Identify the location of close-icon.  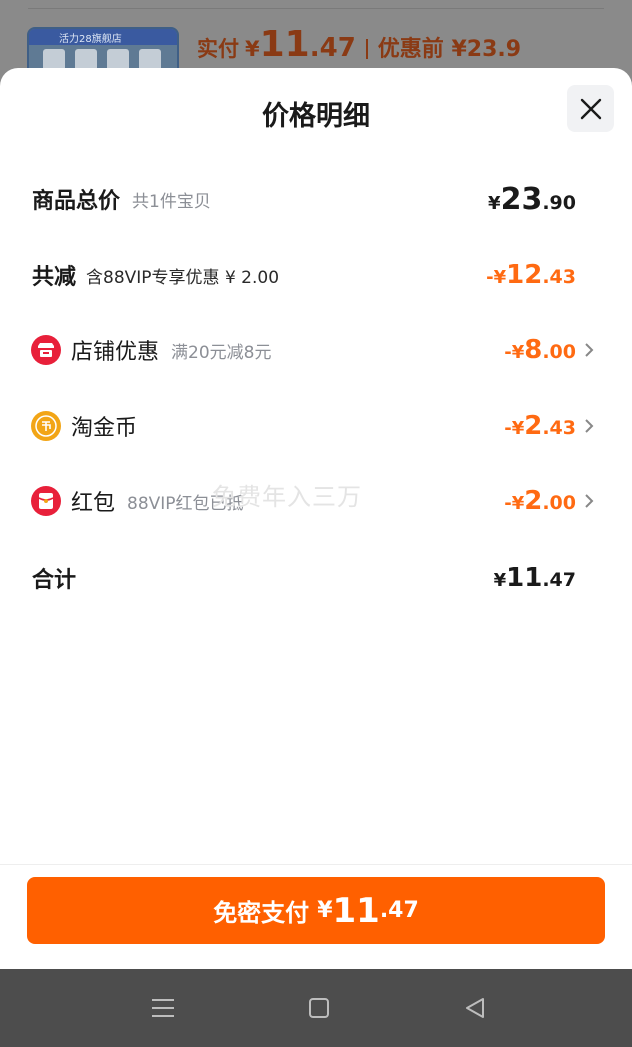
(590, 108).